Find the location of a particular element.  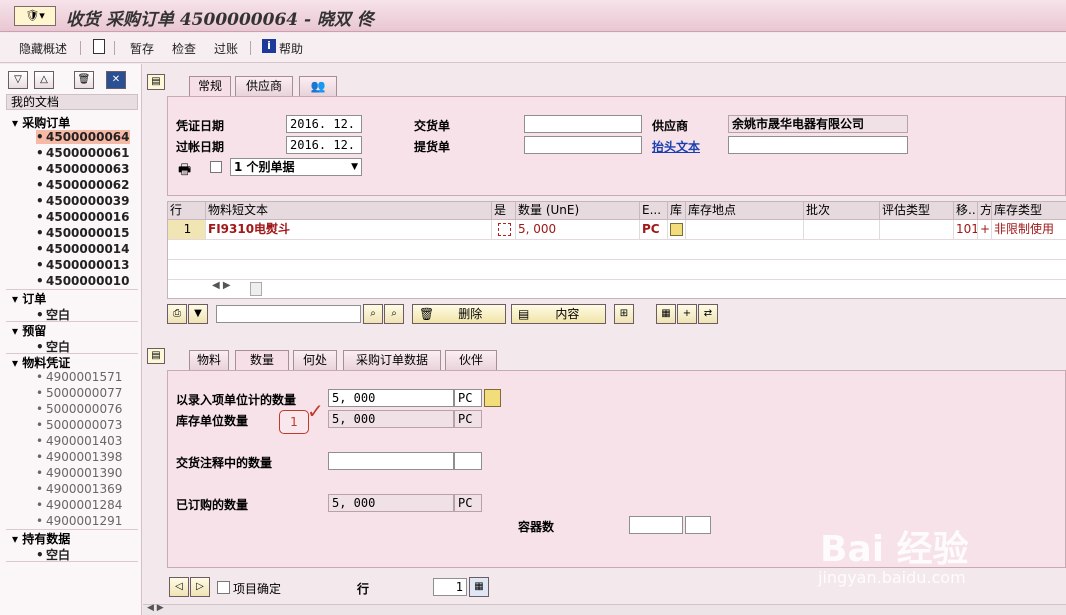

slip-option-select: 1 个别单据 ▼ is located at coordinates (296, 167).